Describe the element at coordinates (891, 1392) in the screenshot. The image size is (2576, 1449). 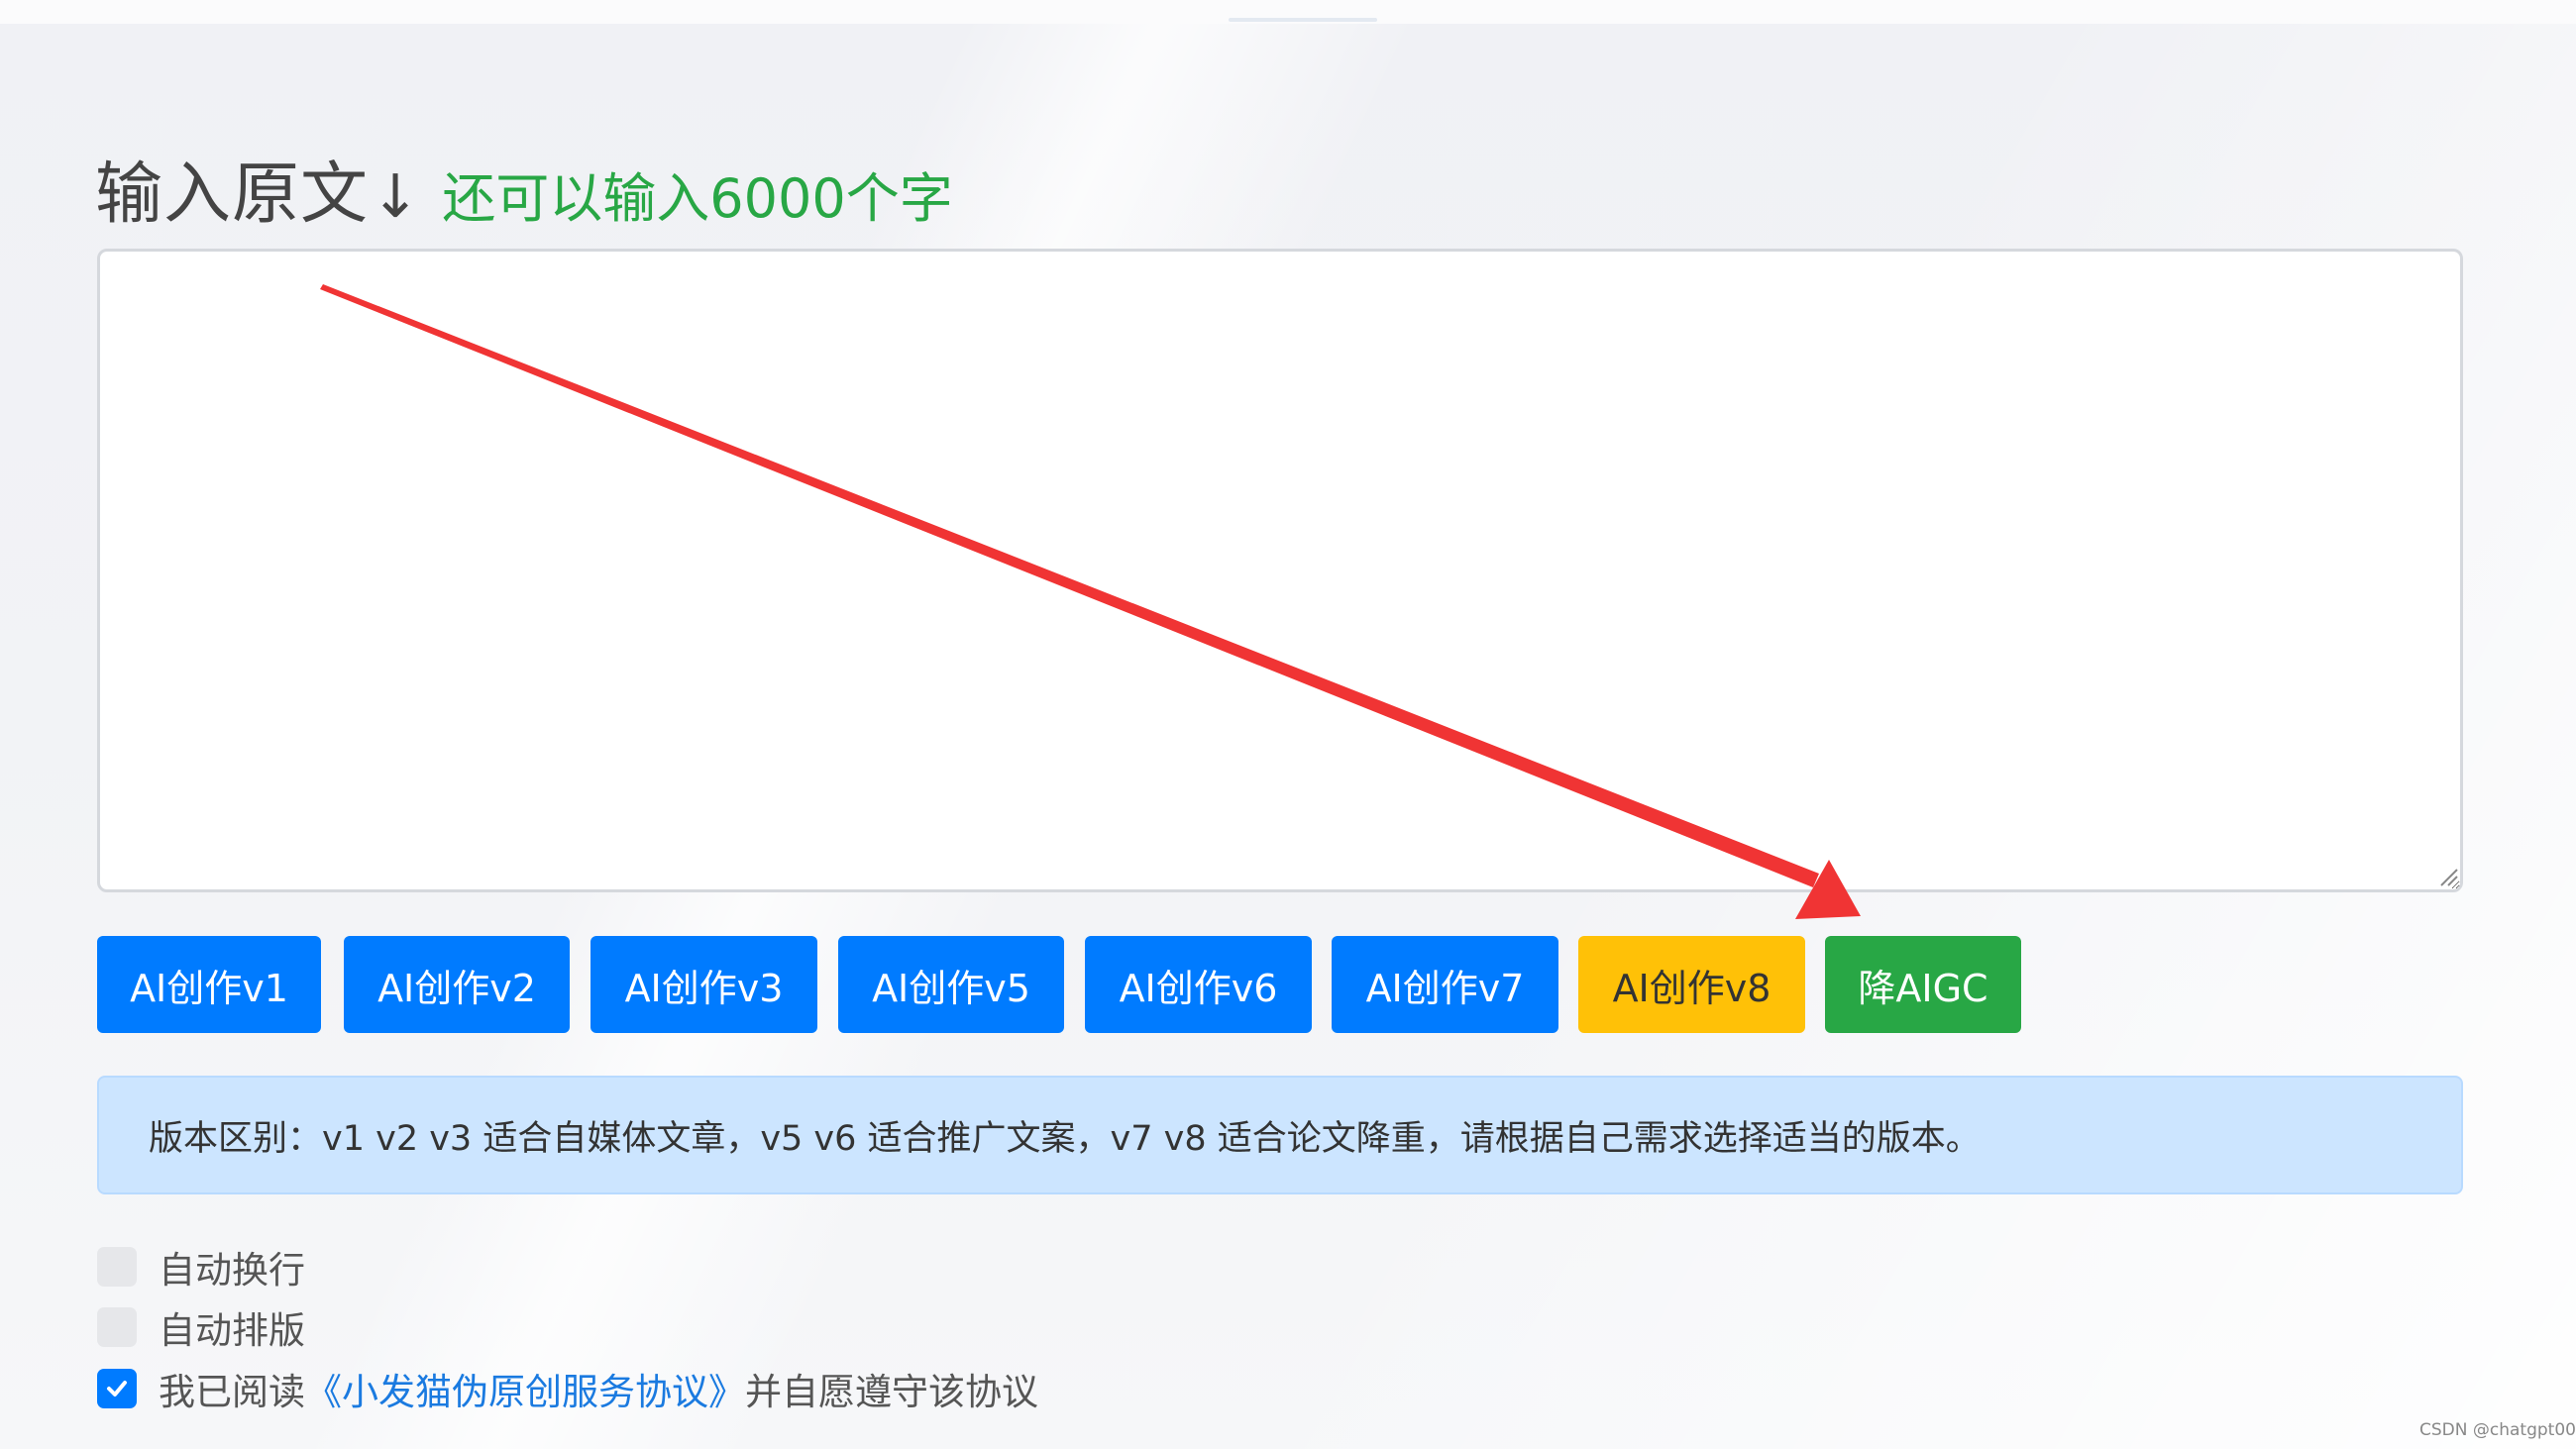
I see `agreement-suffix: 并自愿遵守该协议` at that location.